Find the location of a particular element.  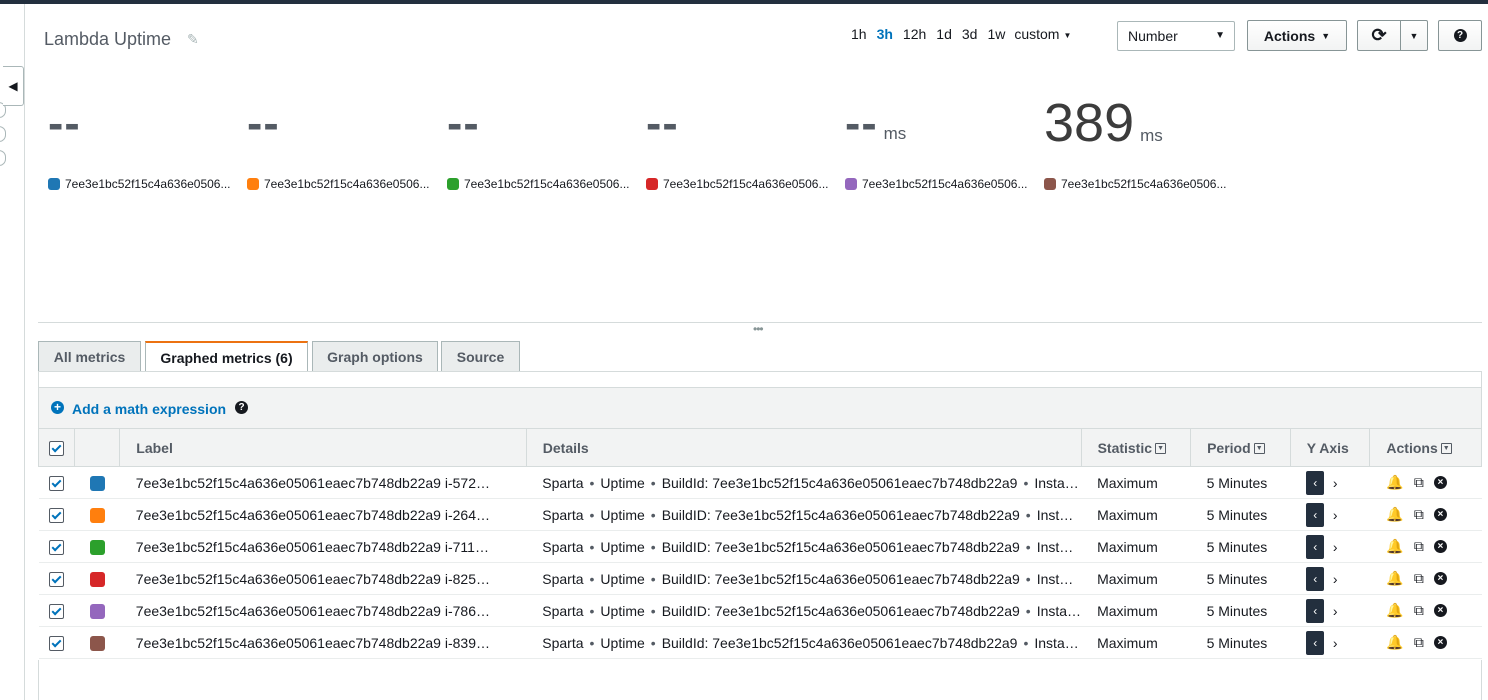

view-type-select: Number ▼ is located at coordinates (1176, 36).